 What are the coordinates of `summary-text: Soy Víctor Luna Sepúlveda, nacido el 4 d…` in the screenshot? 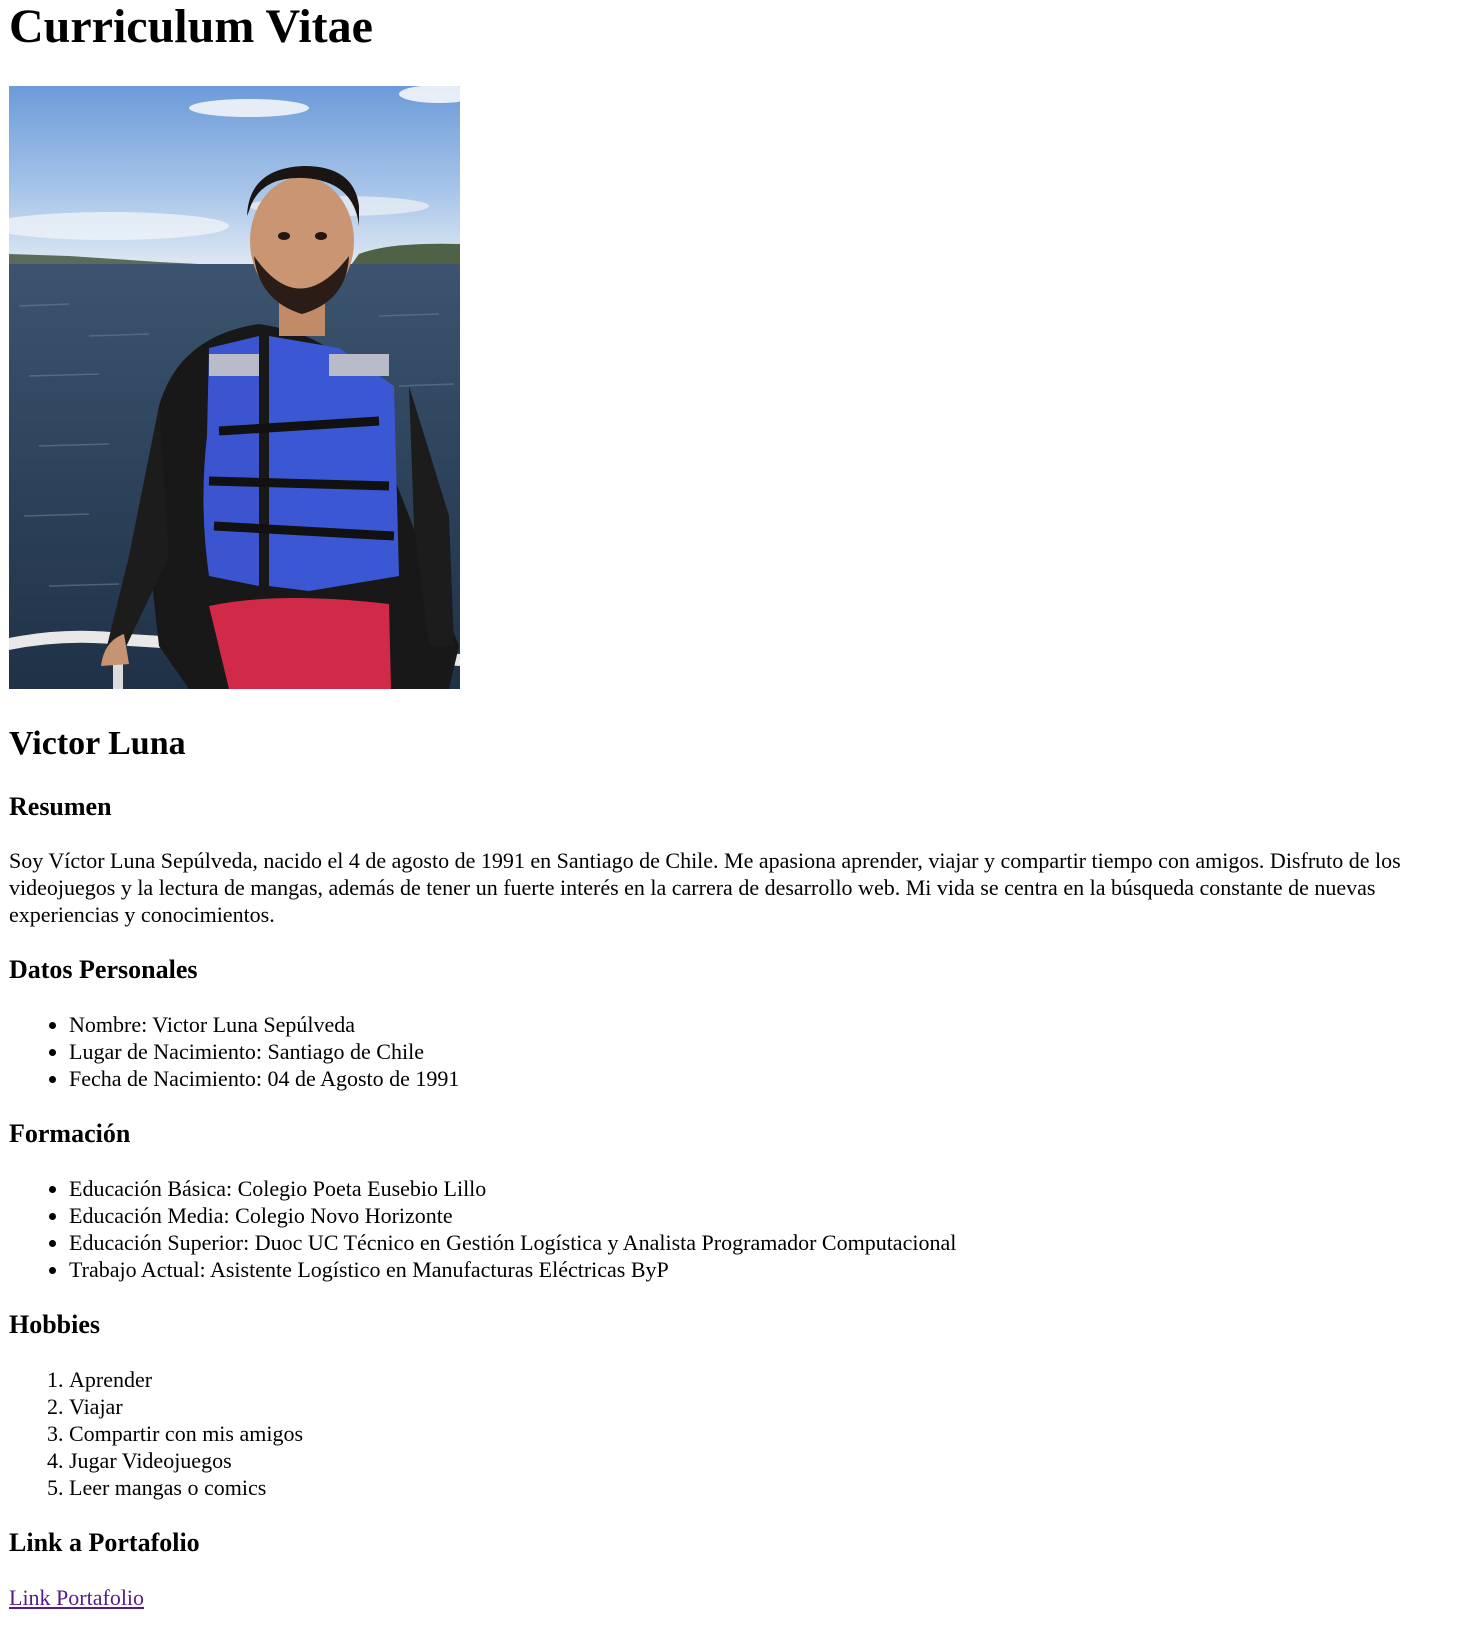 It's located at (705, 887).